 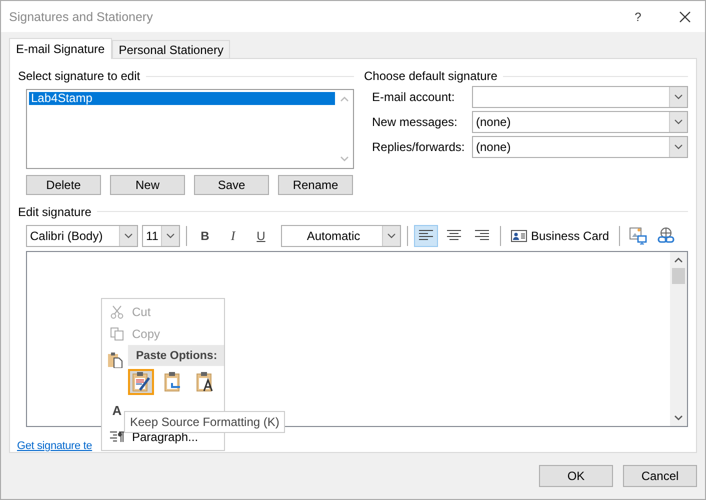 What do you see at coordinates (231, 185) in the screenshot?
I see `dialog-button: Save` at bounding box center [231, 185].